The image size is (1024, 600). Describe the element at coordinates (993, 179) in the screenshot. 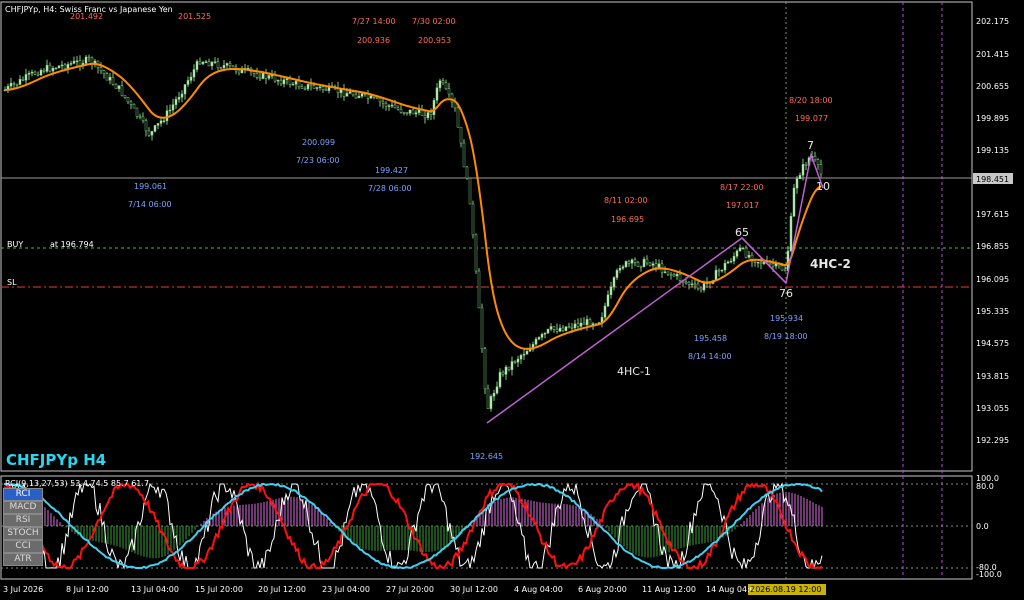

I see `current-price: 198.451` at that location.